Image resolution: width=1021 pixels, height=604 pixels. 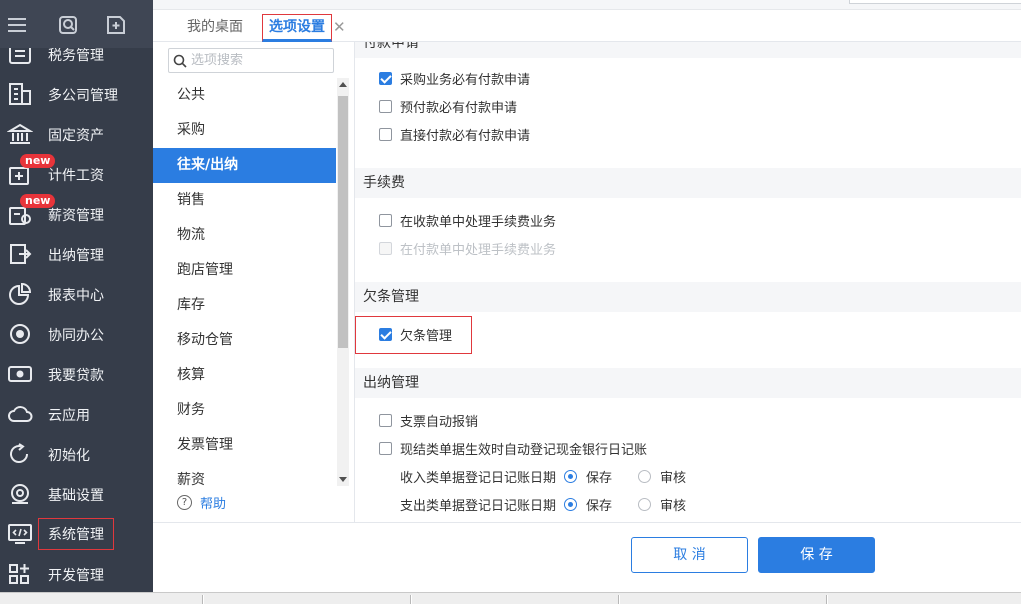 I want to click on checkbox-row: 欠条管理, so click(x=415, y=334).